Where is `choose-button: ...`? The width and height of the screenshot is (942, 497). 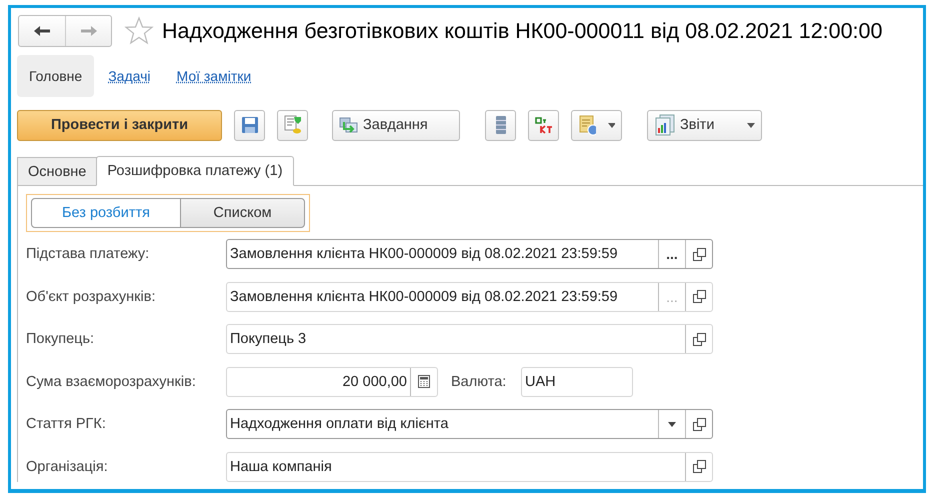
choose-button: ... is located at coordinates (671, 254).